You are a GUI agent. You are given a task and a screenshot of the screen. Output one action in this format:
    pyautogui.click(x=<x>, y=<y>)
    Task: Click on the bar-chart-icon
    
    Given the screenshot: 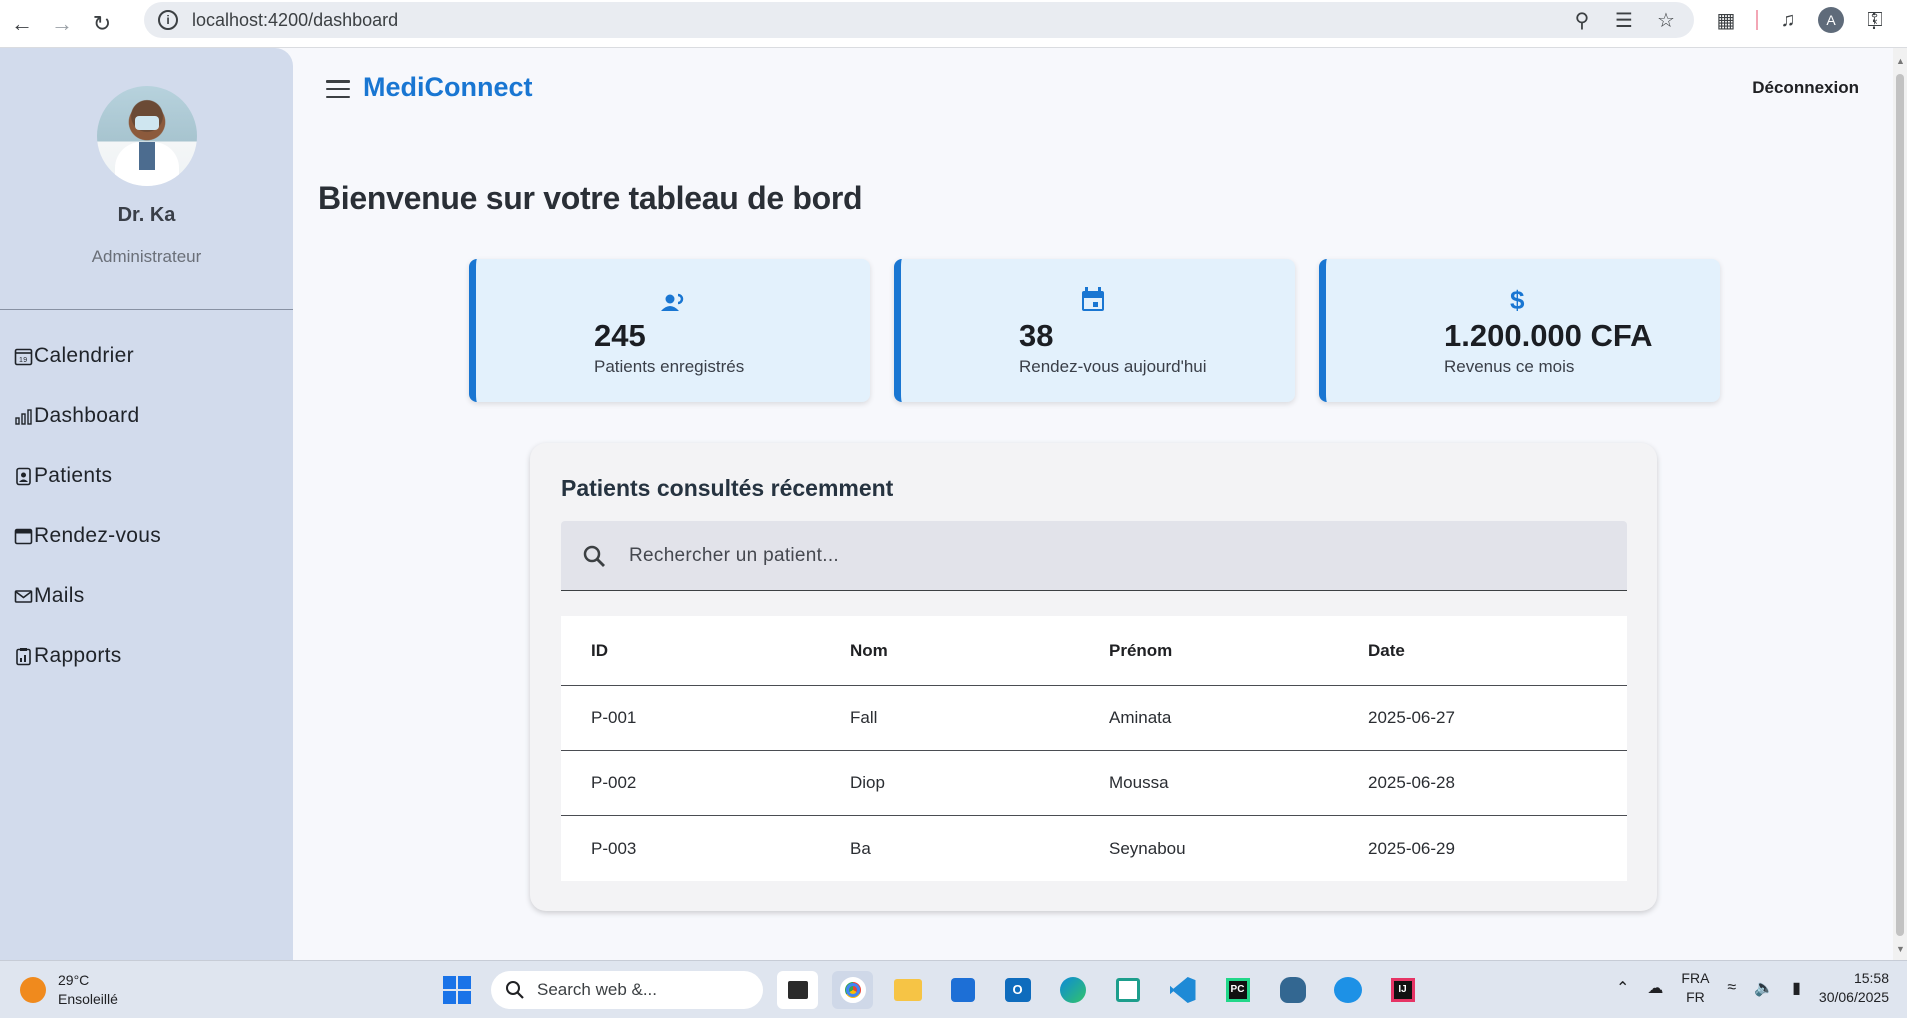 What is the action you would take?
    pyautogui.click(x=23, y=416)
    